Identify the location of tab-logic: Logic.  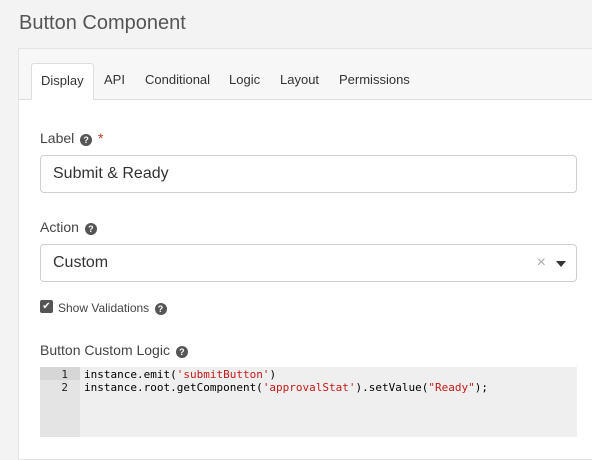
(244, 81).